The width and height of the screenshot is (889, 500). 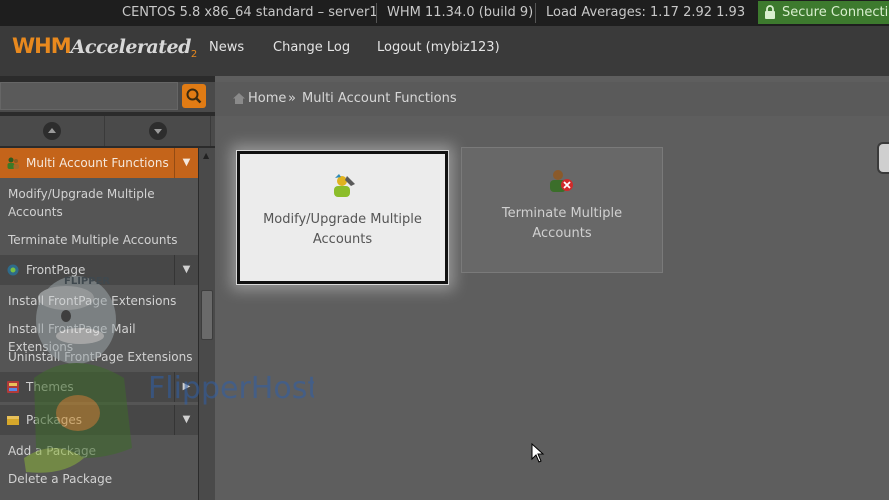 What do you see at coordinates (438, 47) in the screenshot?
I see `nav-logout: Logout (mybiz123)` at bounding box center [438, 47].